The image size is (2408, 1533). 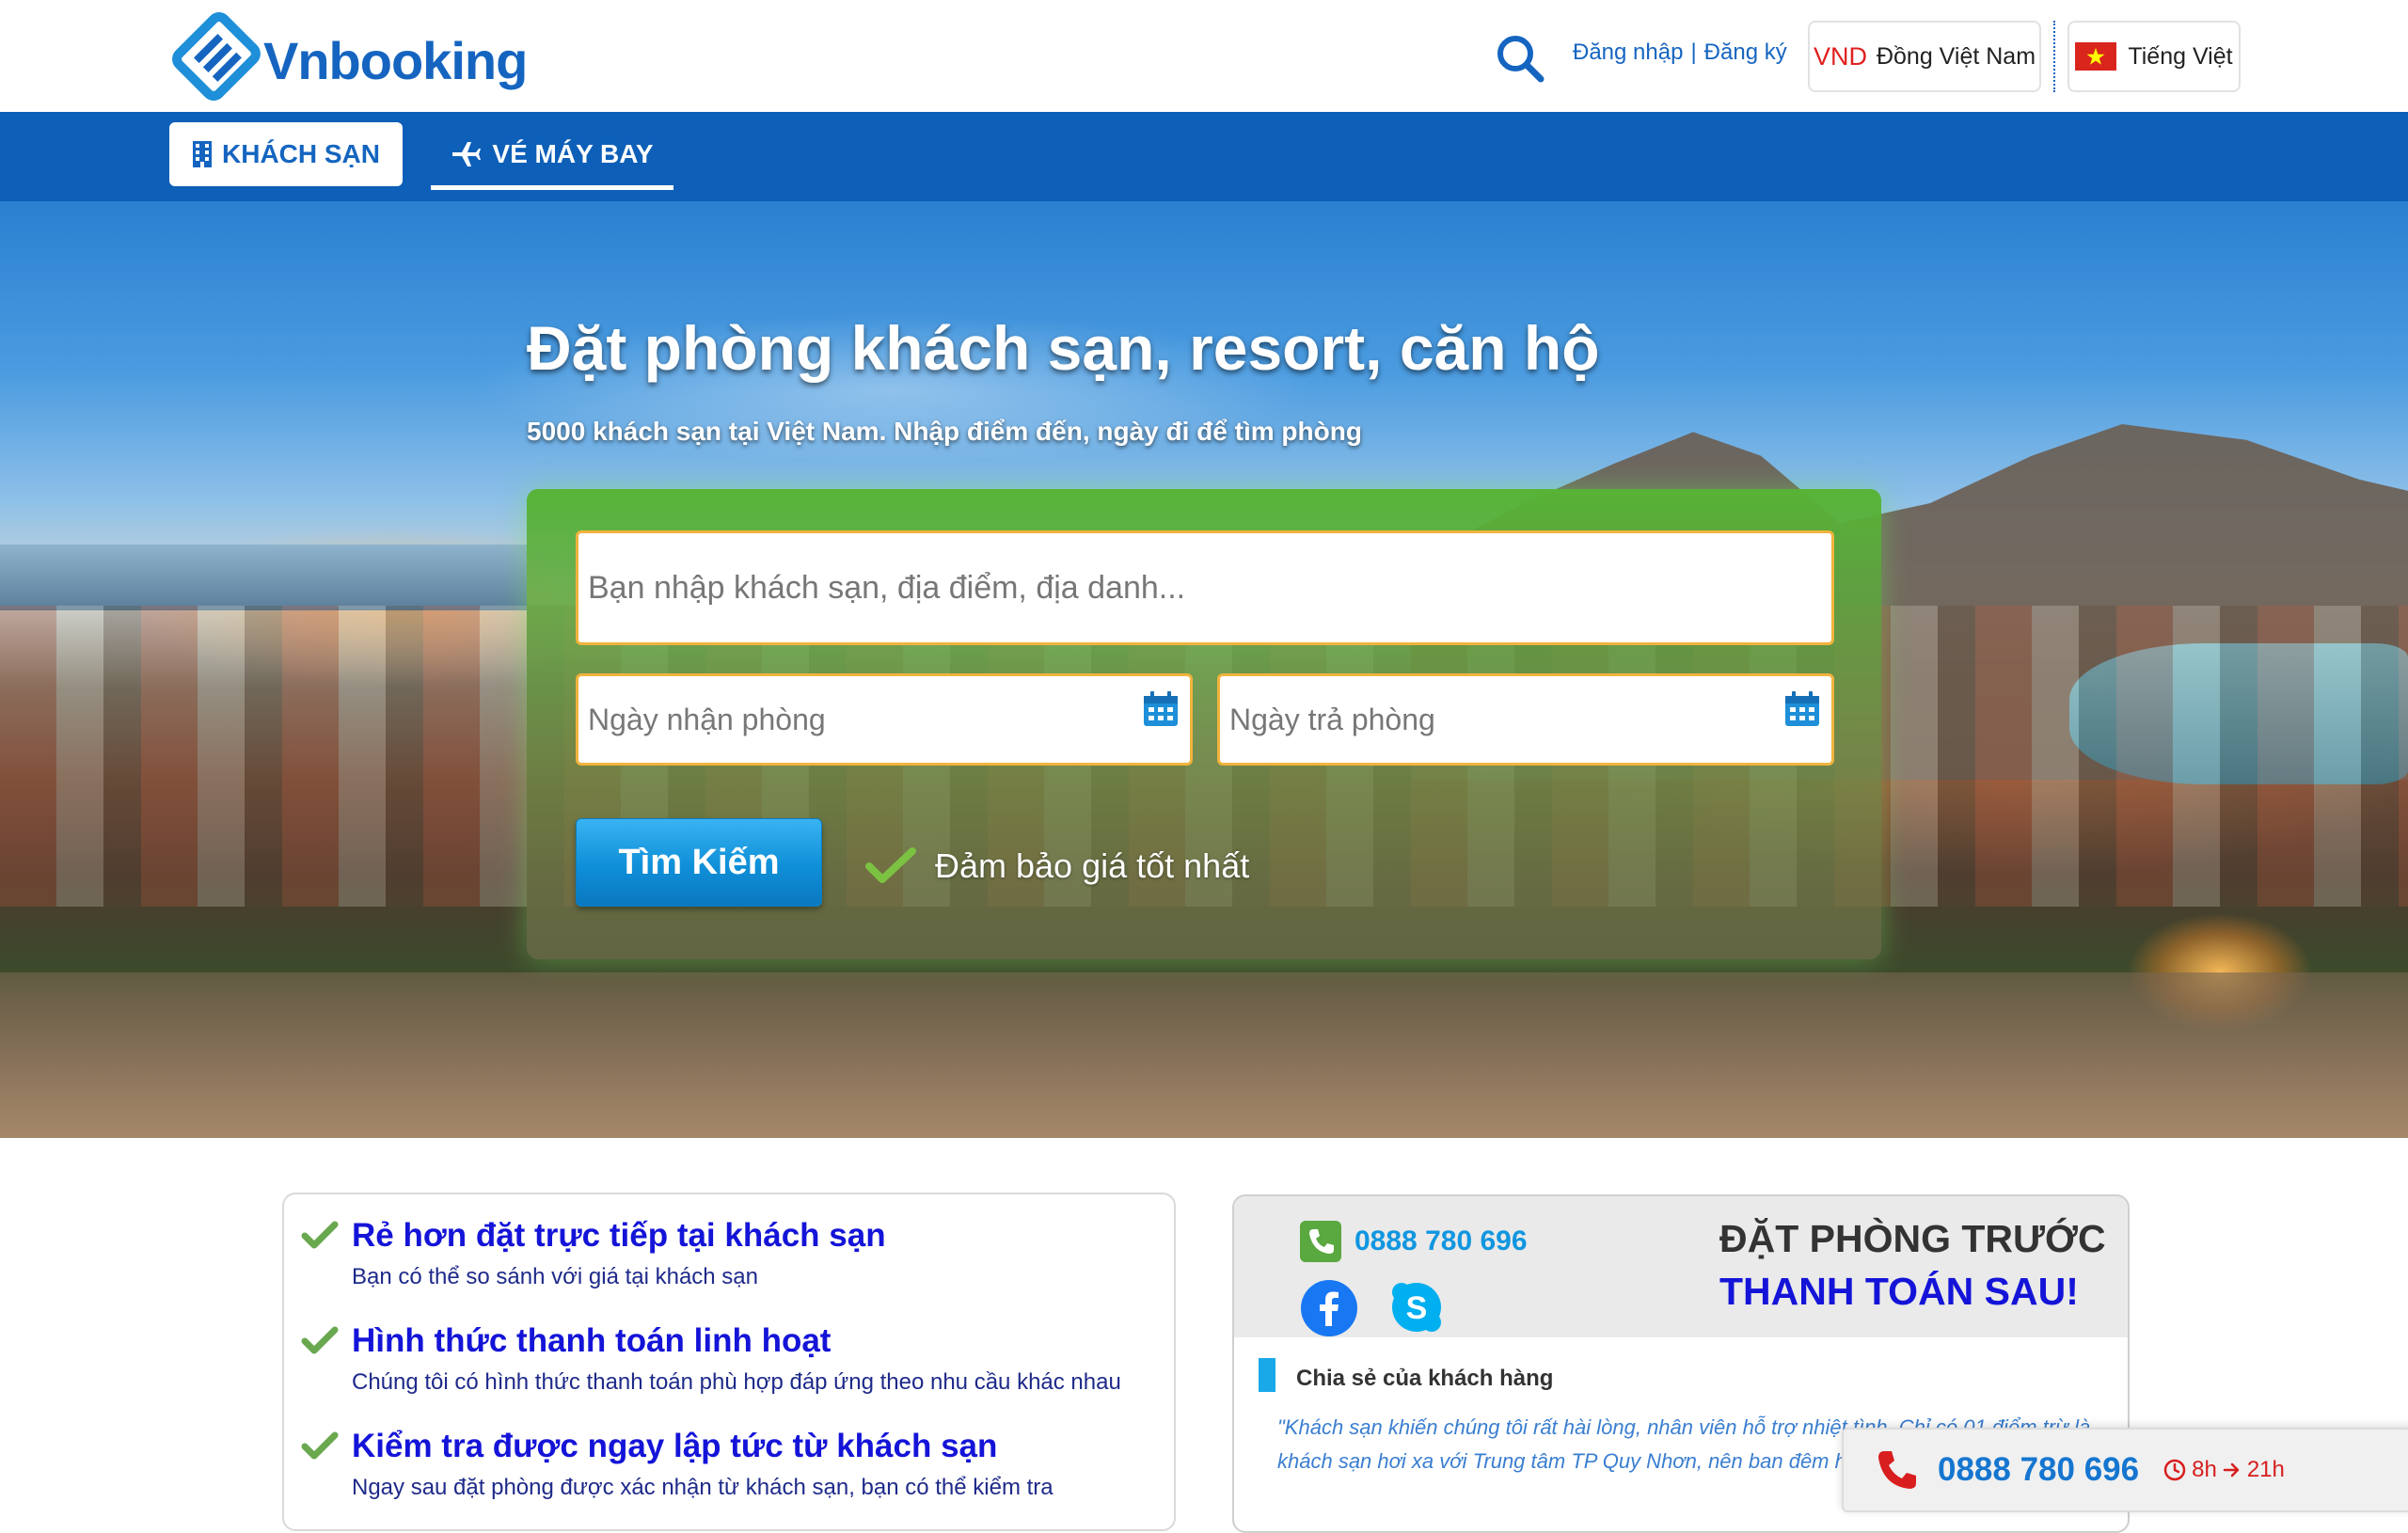 What do you see at coordinates (2174, 1470) in the screenshot?
I see `clock-icon` at bounding box center [2174, 1470].